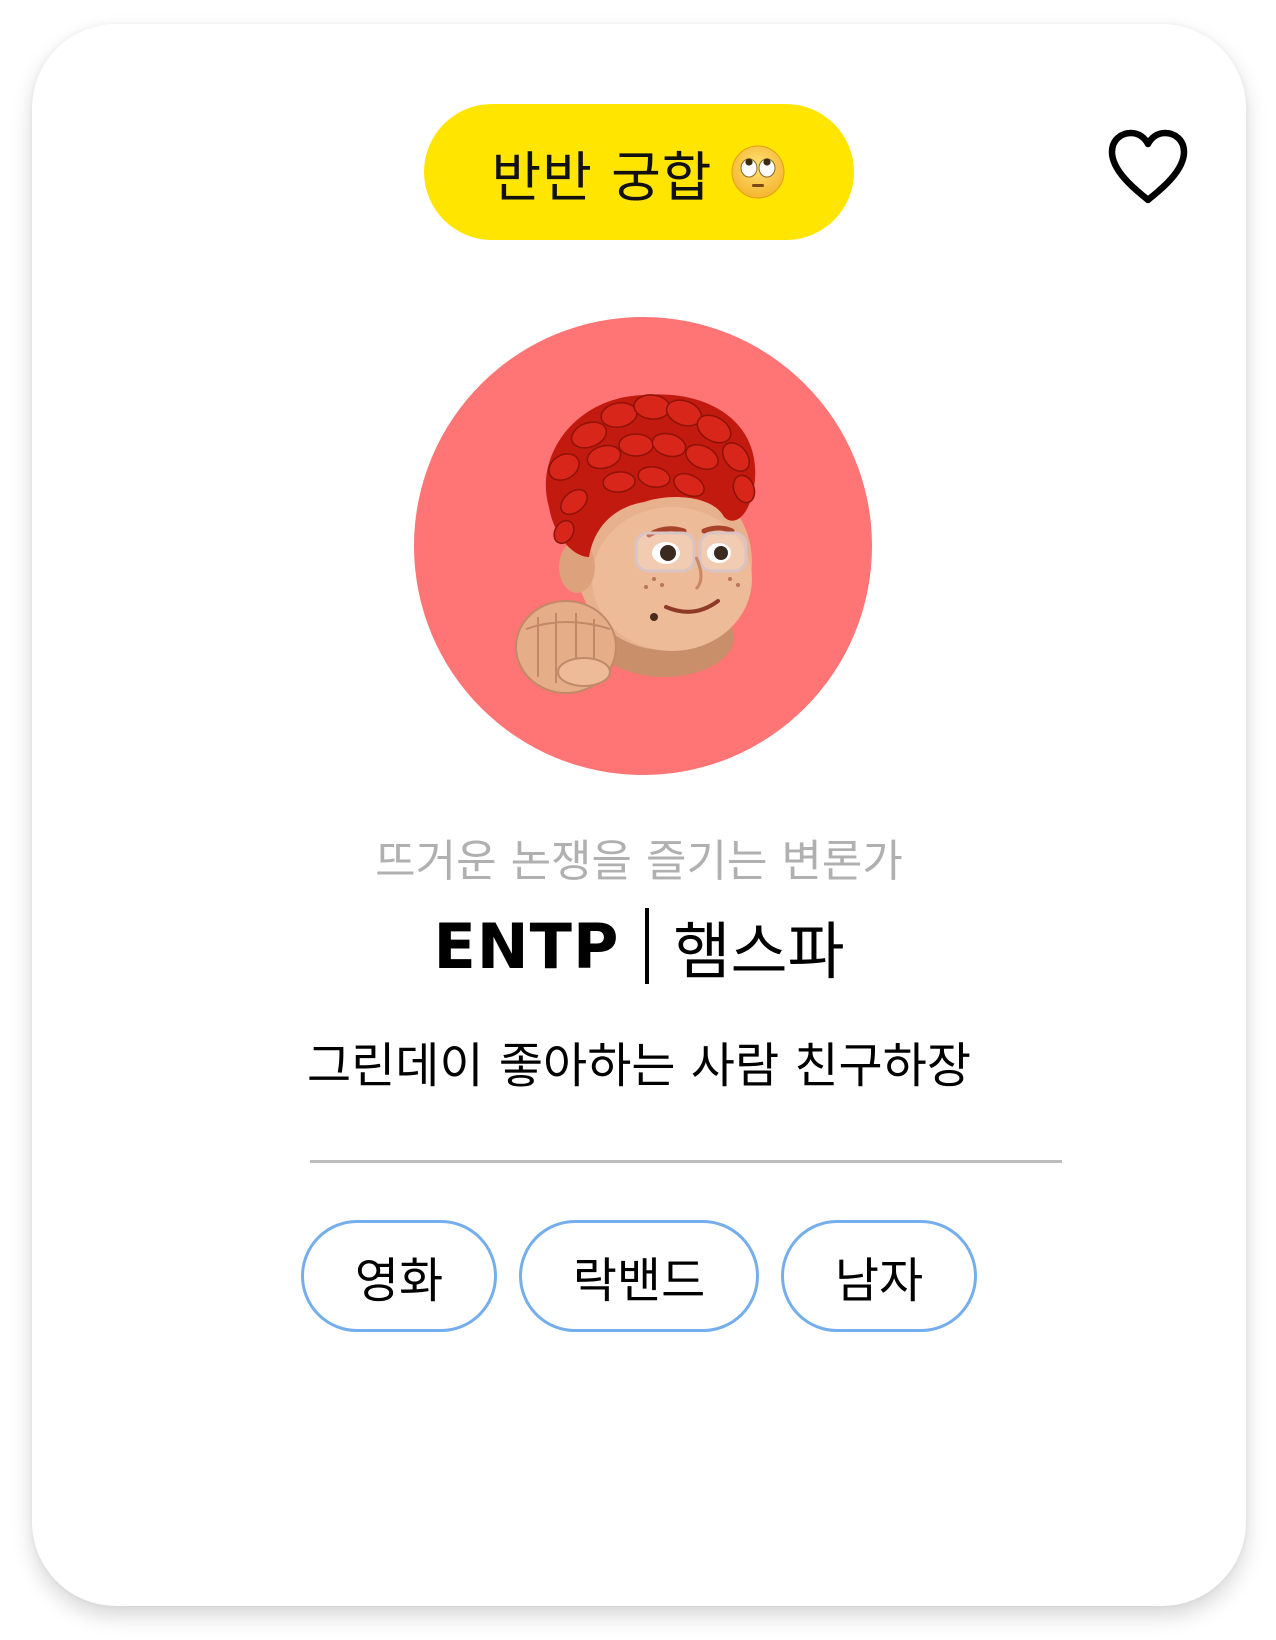 This screenshot has width=1276, height=1640. What do you see at coordinates (879, 1276) in the screenshot?
I see `interest-chip: 남자` at bounding box center [879, 1276].